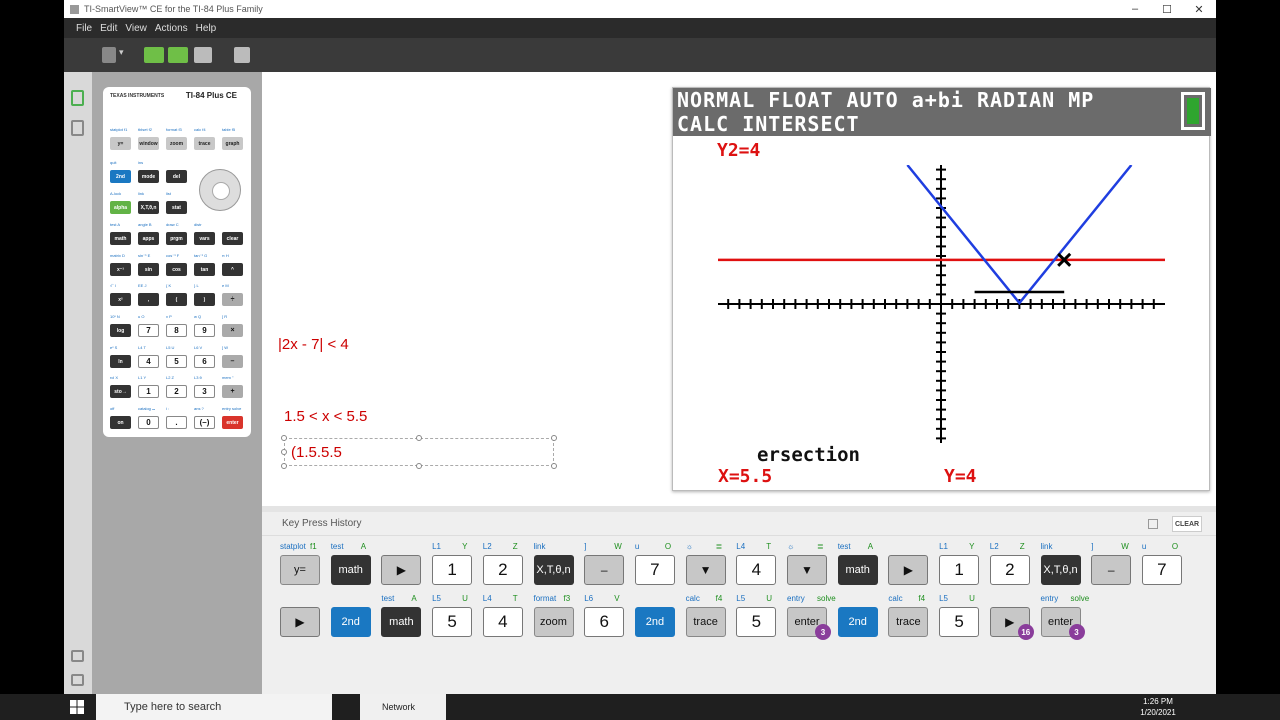  I want to click on copy-icon, so click(1153, 524).